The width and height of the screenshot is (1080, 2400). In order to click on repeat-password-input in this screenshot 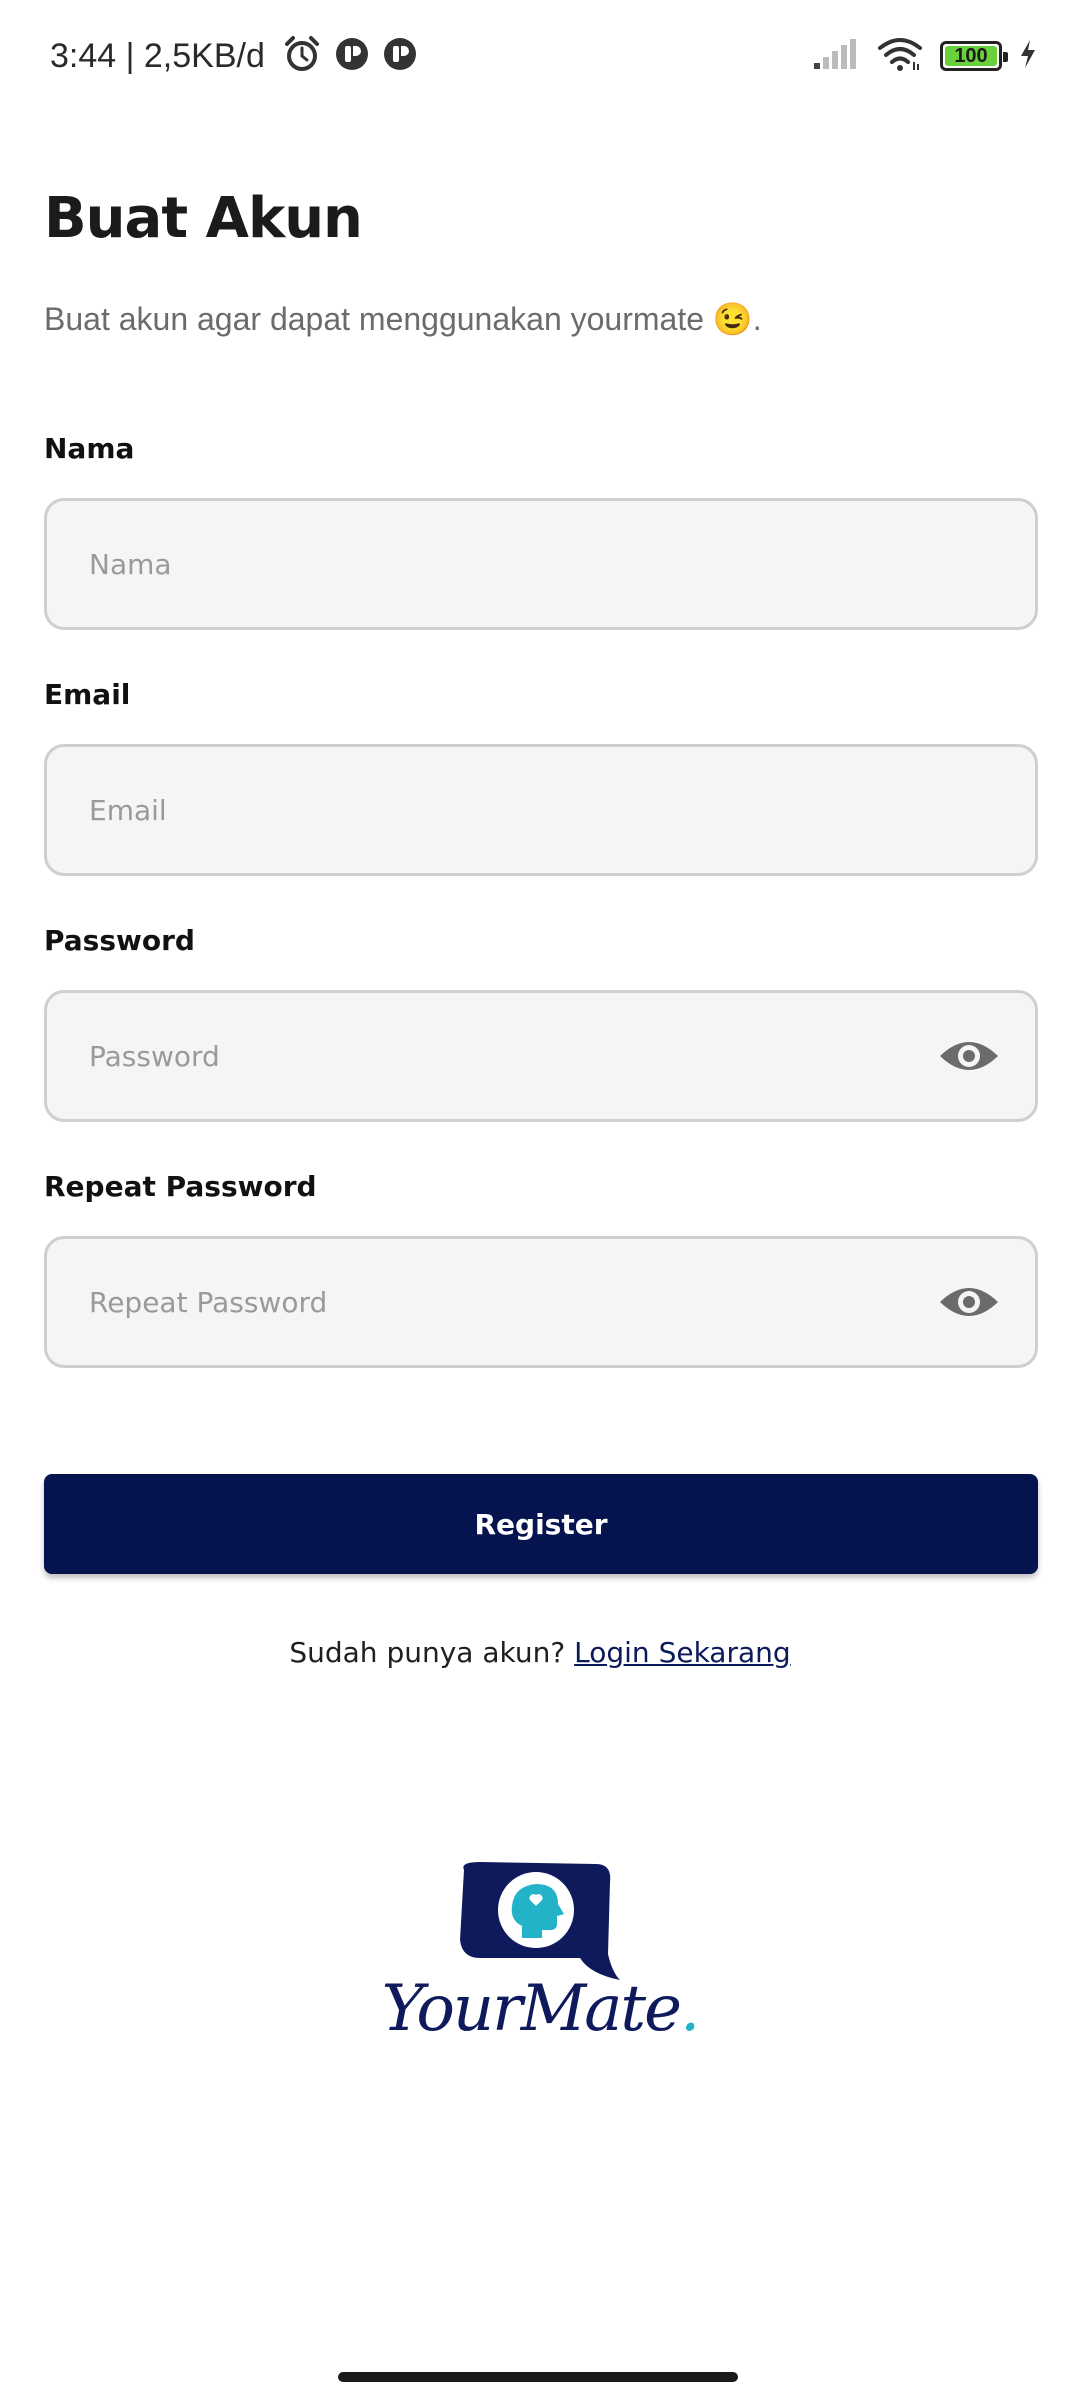, I will do `click(513, 1302)`.